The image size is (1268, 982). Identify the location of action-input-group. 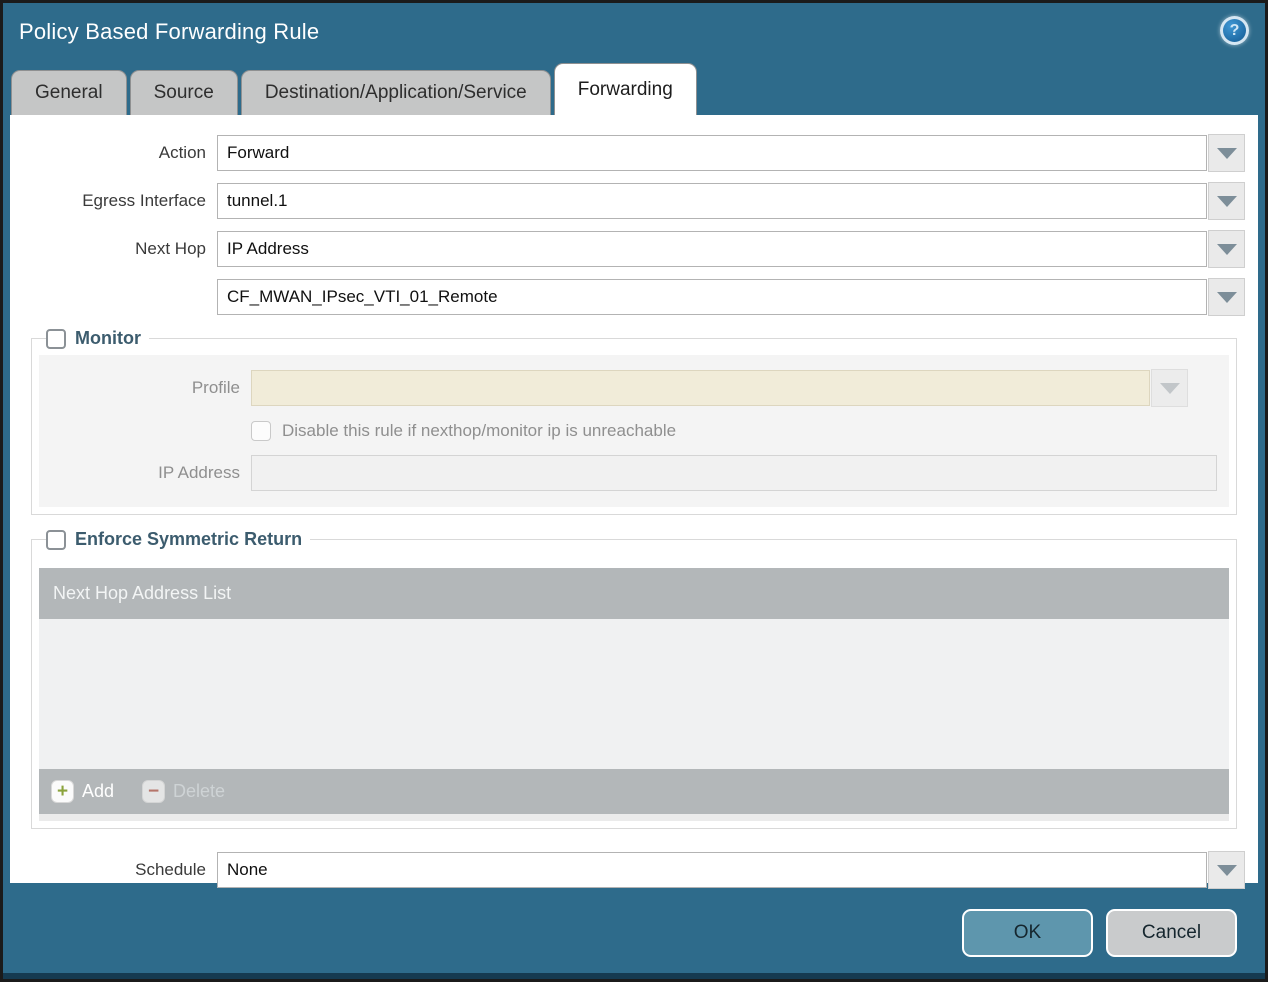
(731, 153).